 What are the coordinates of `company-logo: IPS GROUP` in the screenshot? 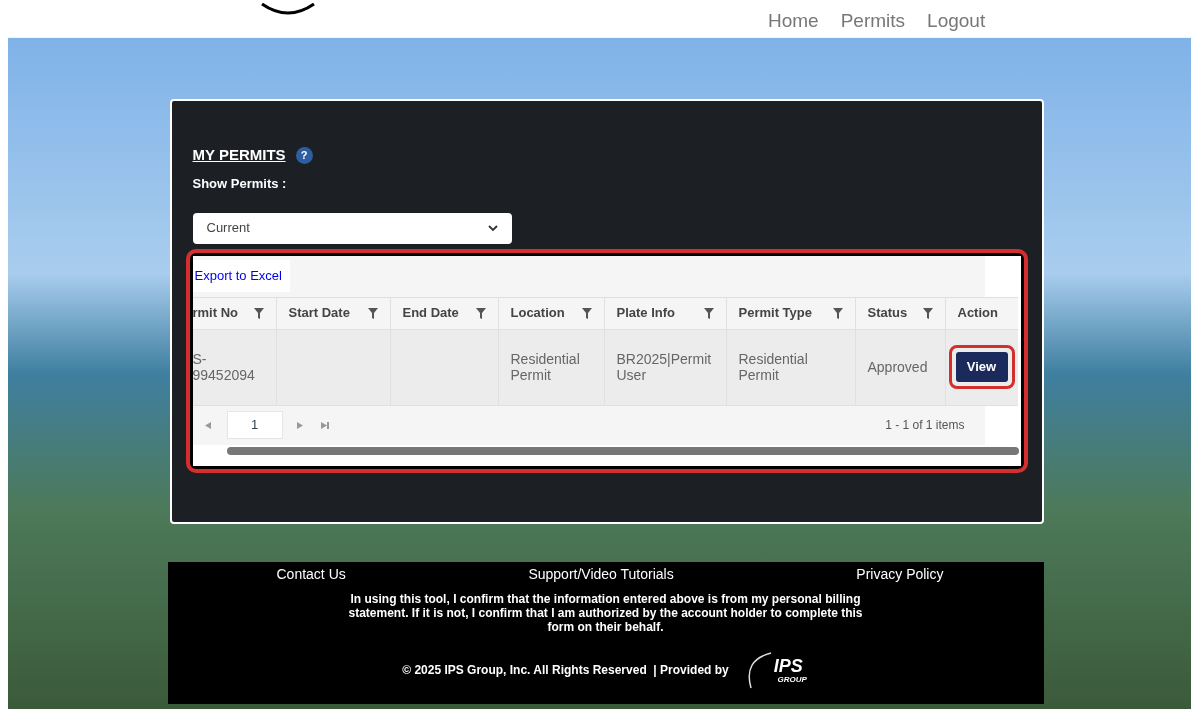 It's located at (775, 670).